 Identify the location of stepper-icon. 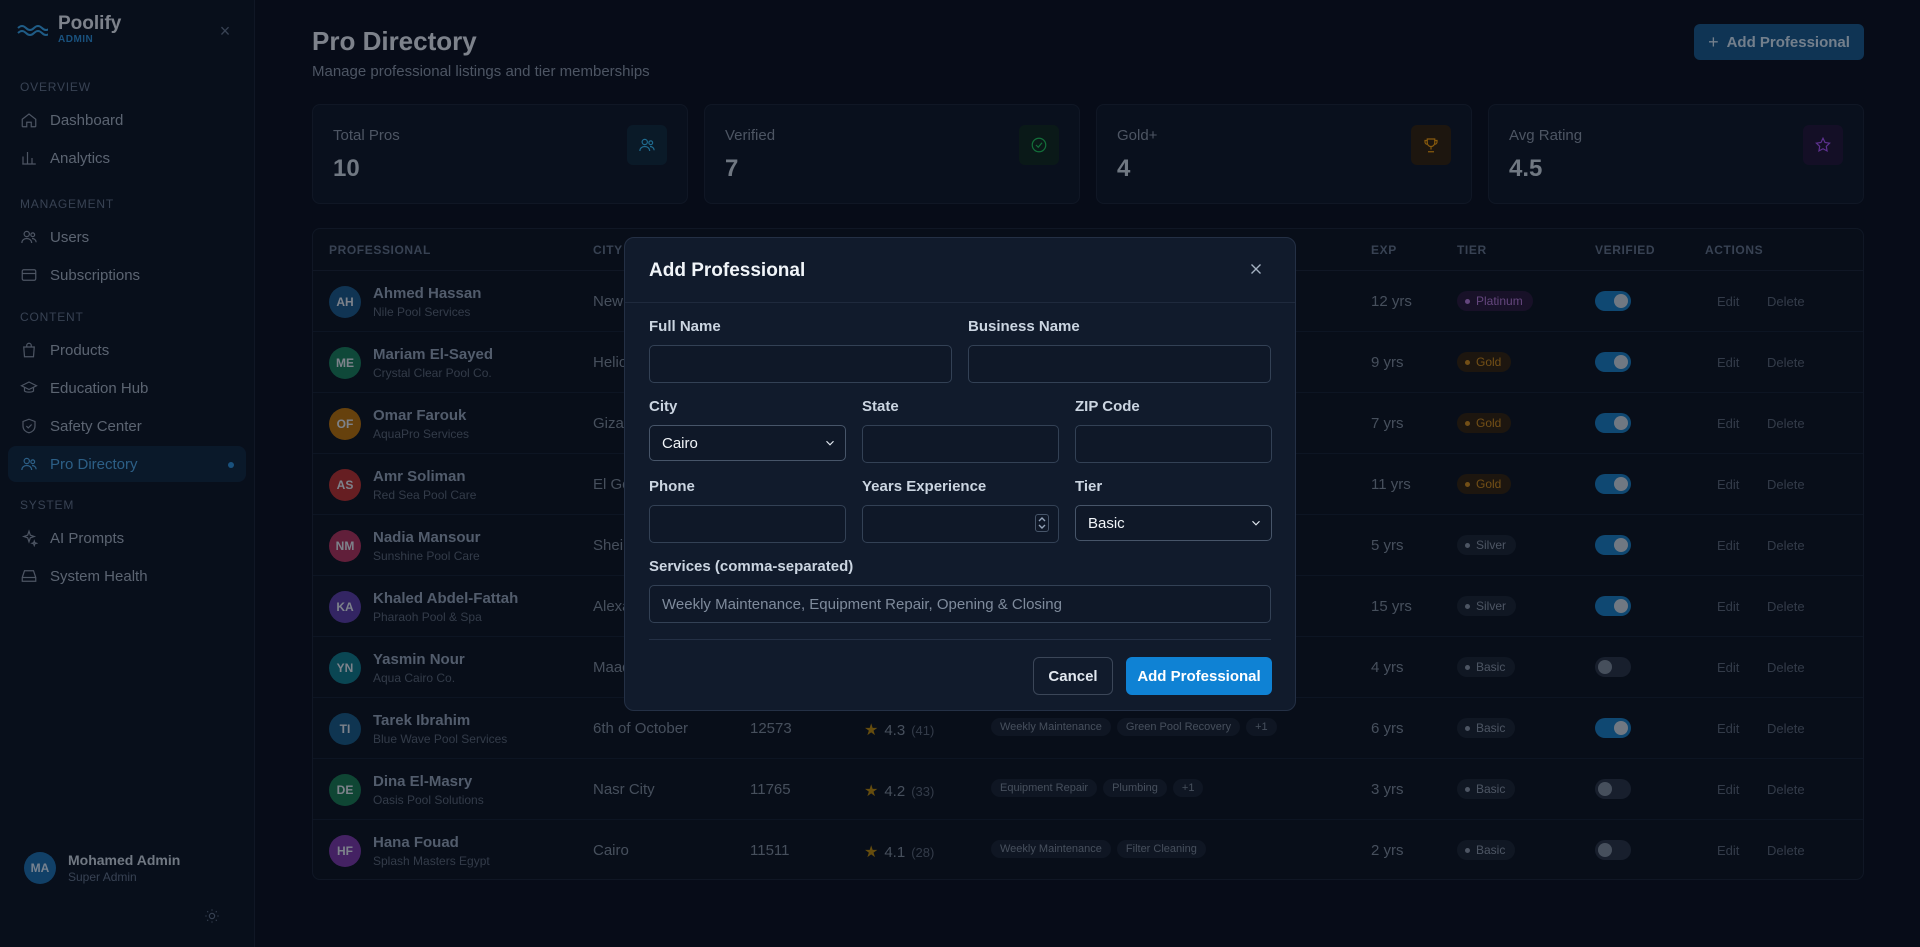
(1042, 523).